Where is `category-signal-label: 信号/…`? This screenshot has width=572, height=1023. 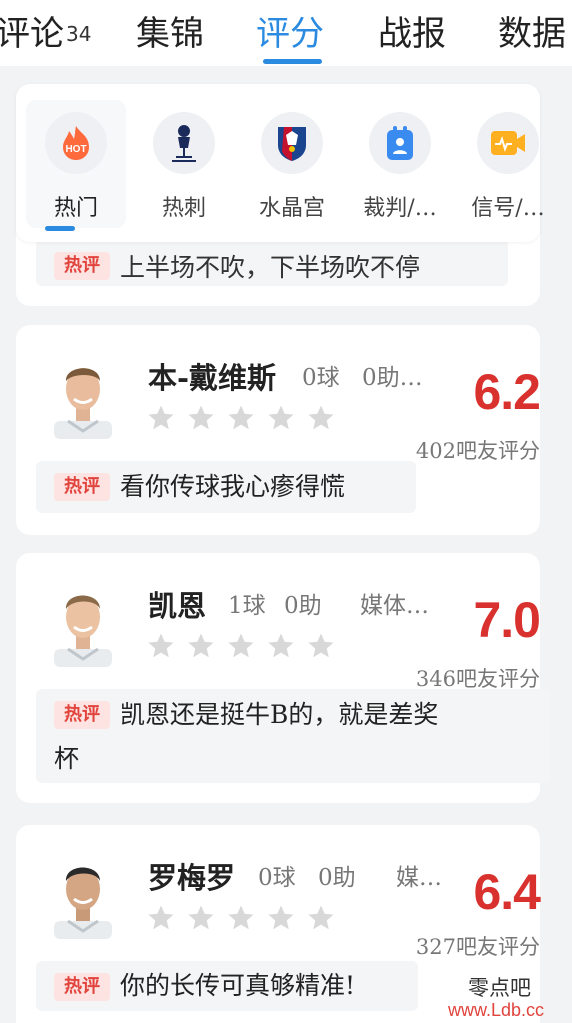 category-signal-label: 信号/… is located at coordinates (508, 208).